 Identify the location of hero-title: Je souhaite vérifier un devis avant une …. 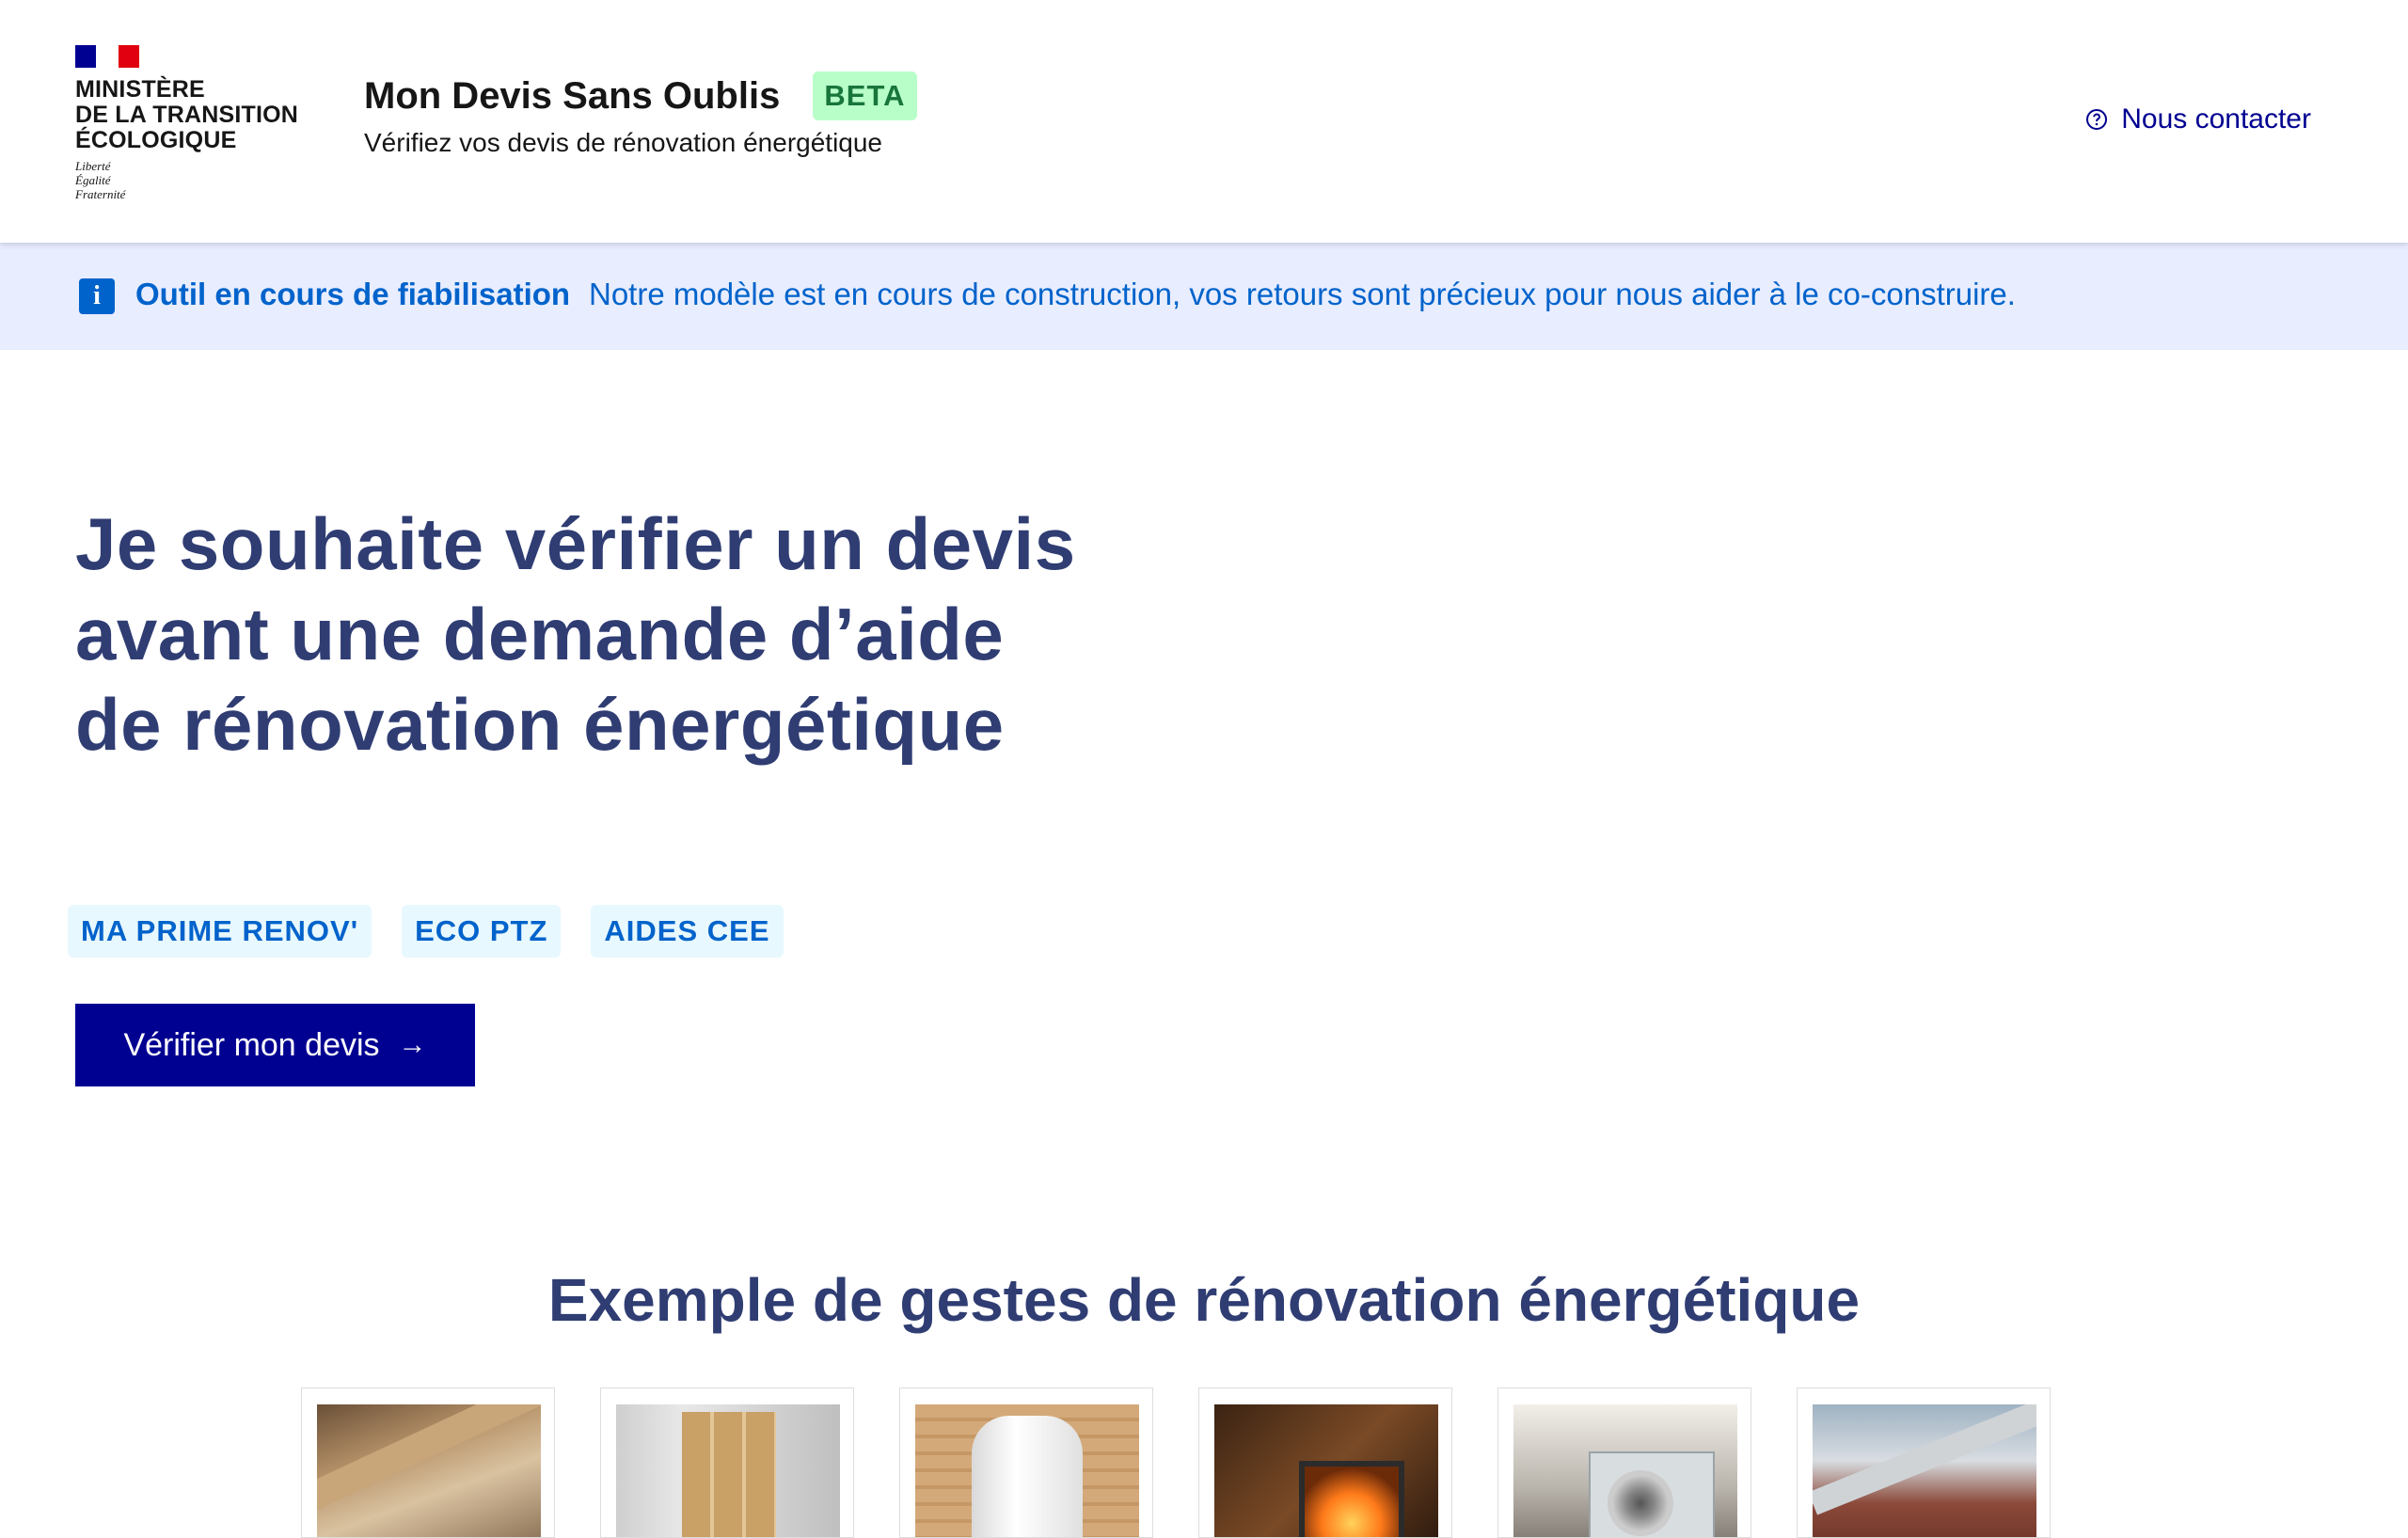
(576, 634).